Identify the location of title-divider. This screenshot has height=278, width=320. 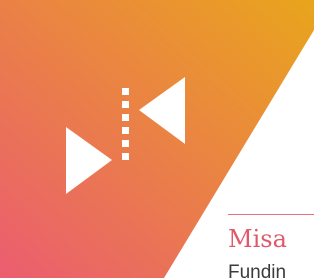
(271, 214).